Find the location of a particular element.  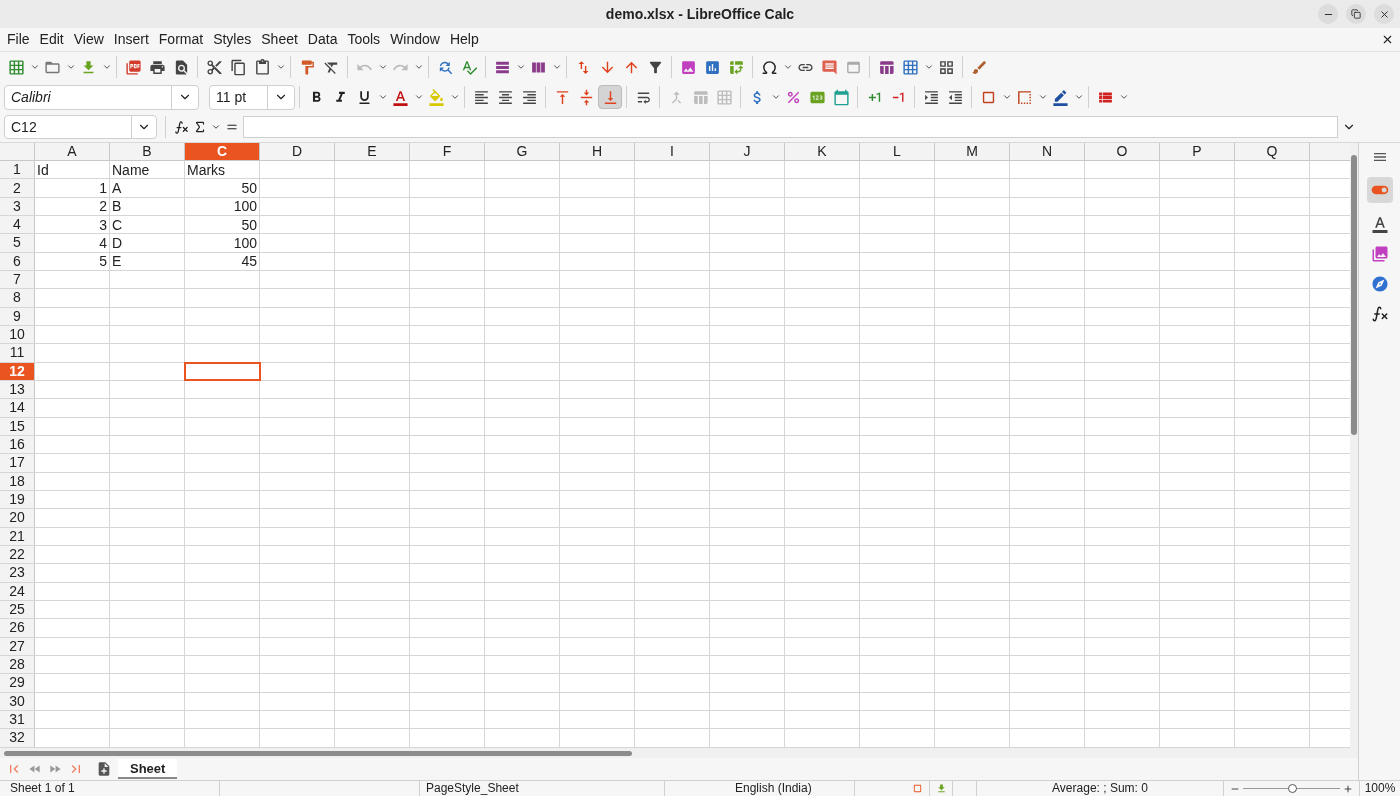

row-header: 29 is located at coordinates (17, 683).